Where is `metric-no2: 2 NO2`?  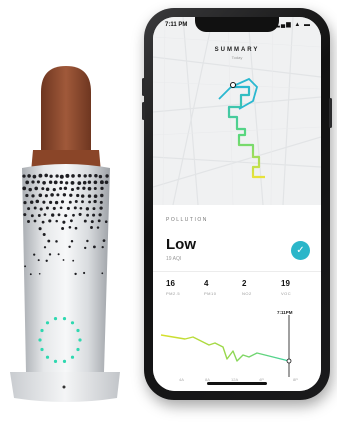
metric-no2: 2 NO2 is located at coordinates (257, 287).